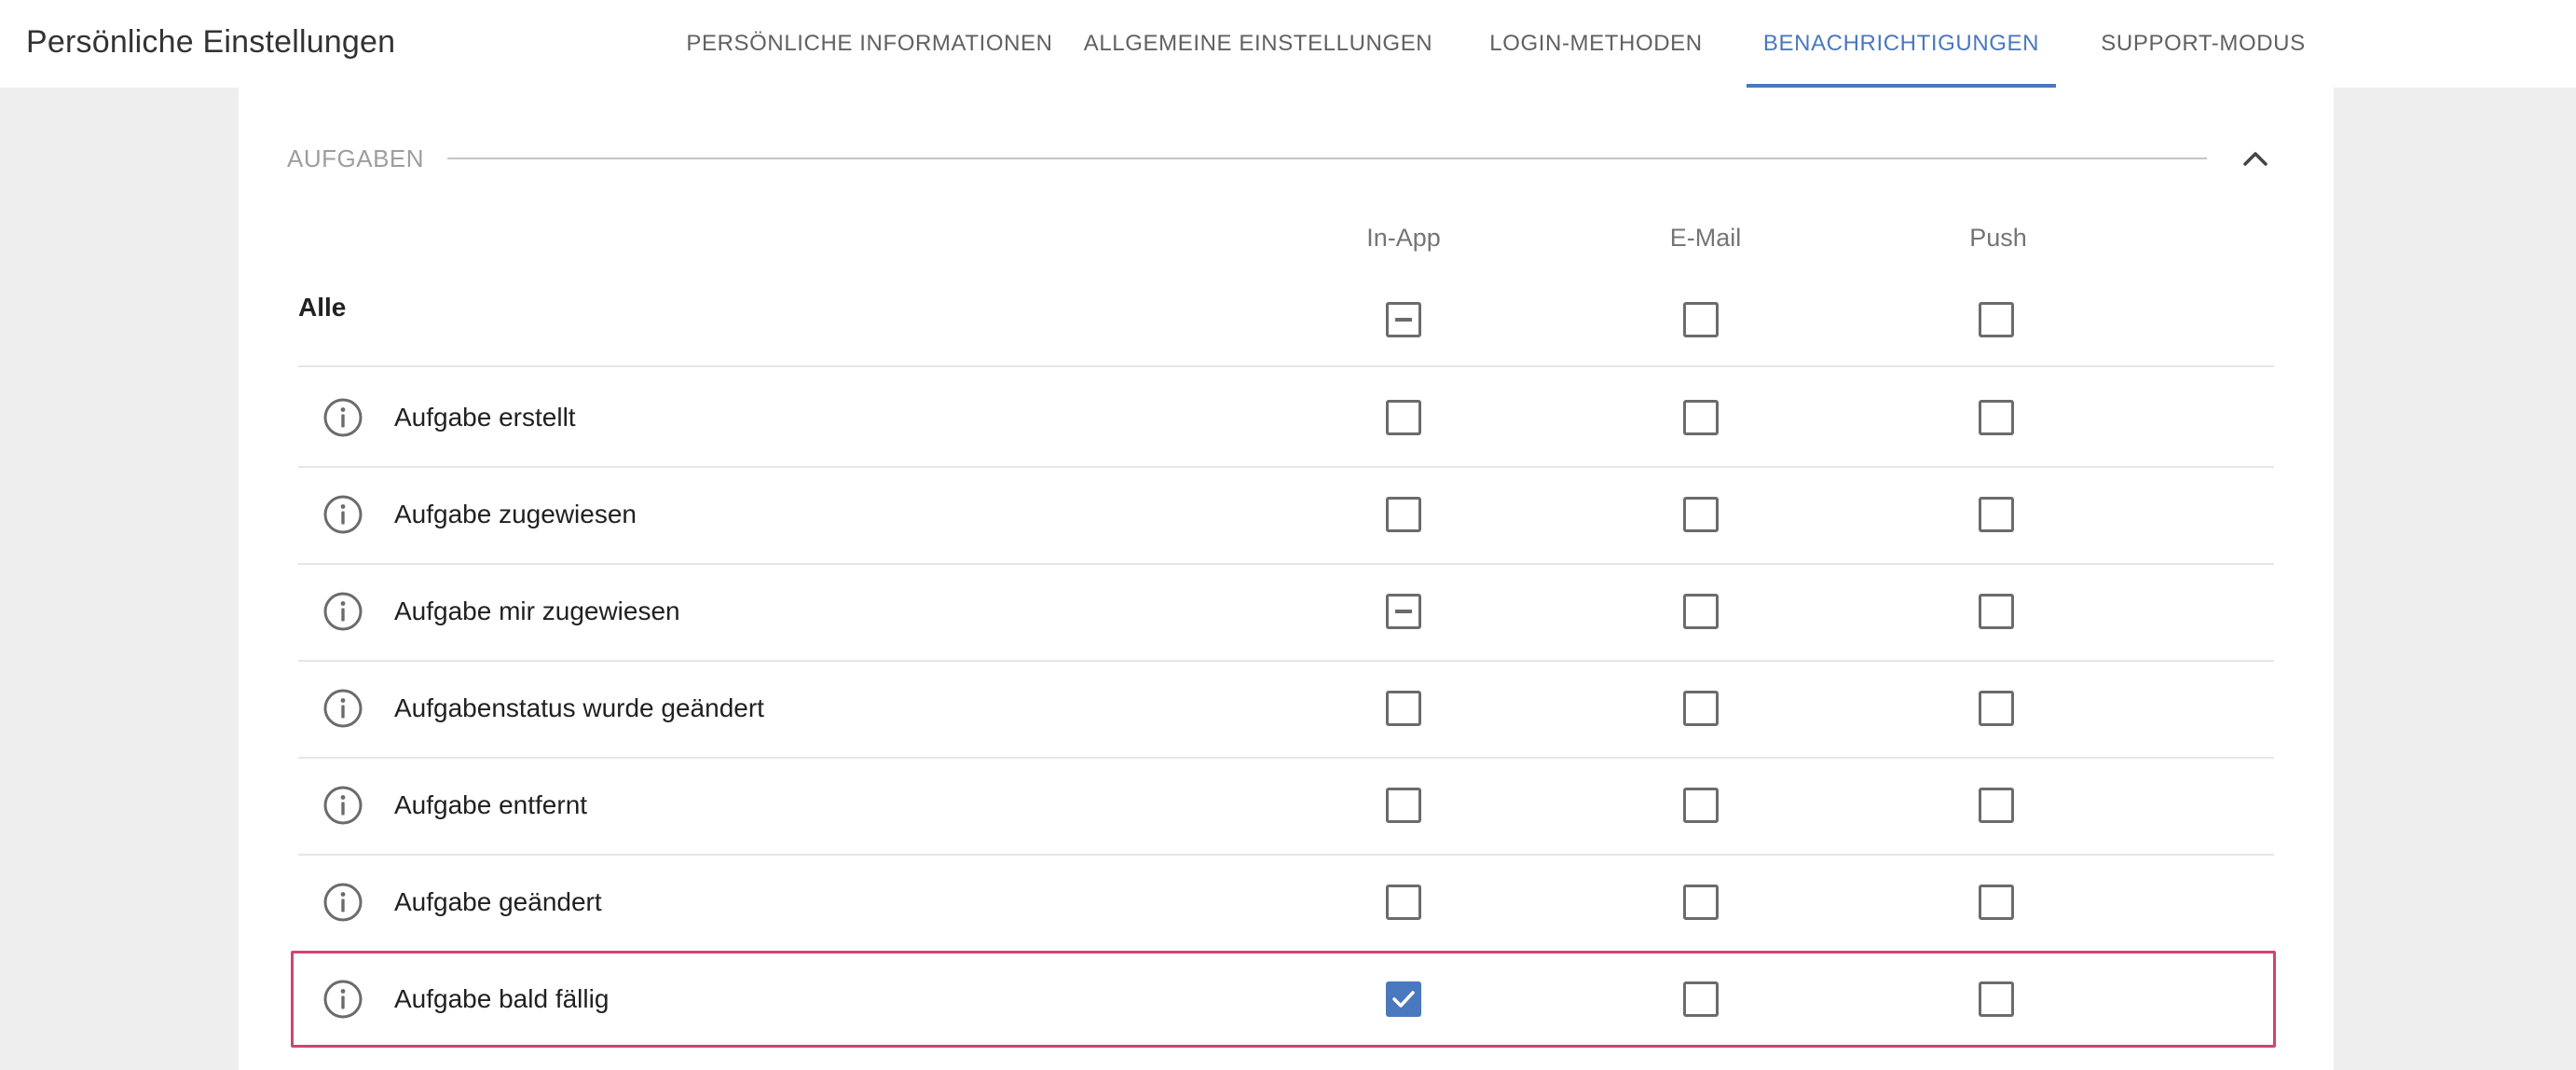 Image resolution: width=2576 pixels, height=1070 pixels. I want to click on column-header-in-app: In-App, so click(1403, 238).